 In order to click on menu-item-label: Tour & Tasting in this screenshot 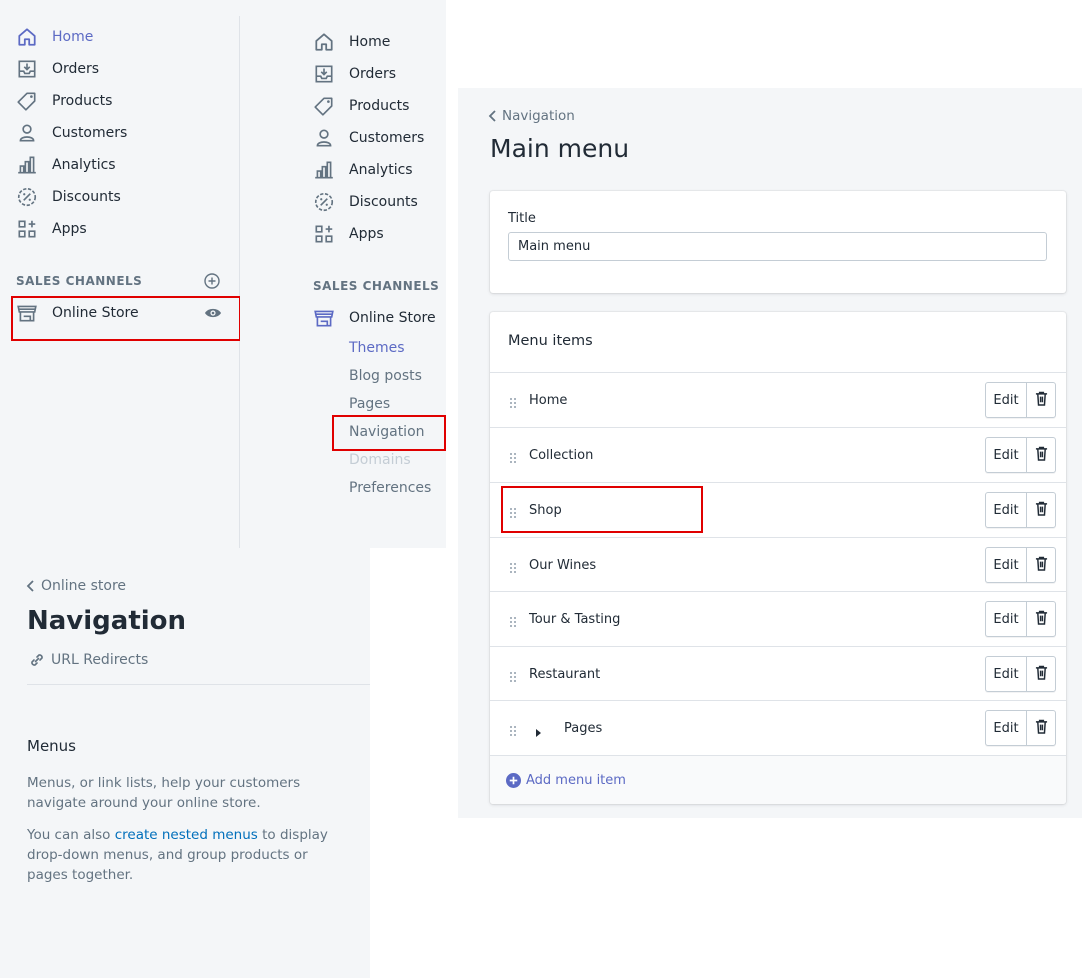, I will do `click(575, 619)`.